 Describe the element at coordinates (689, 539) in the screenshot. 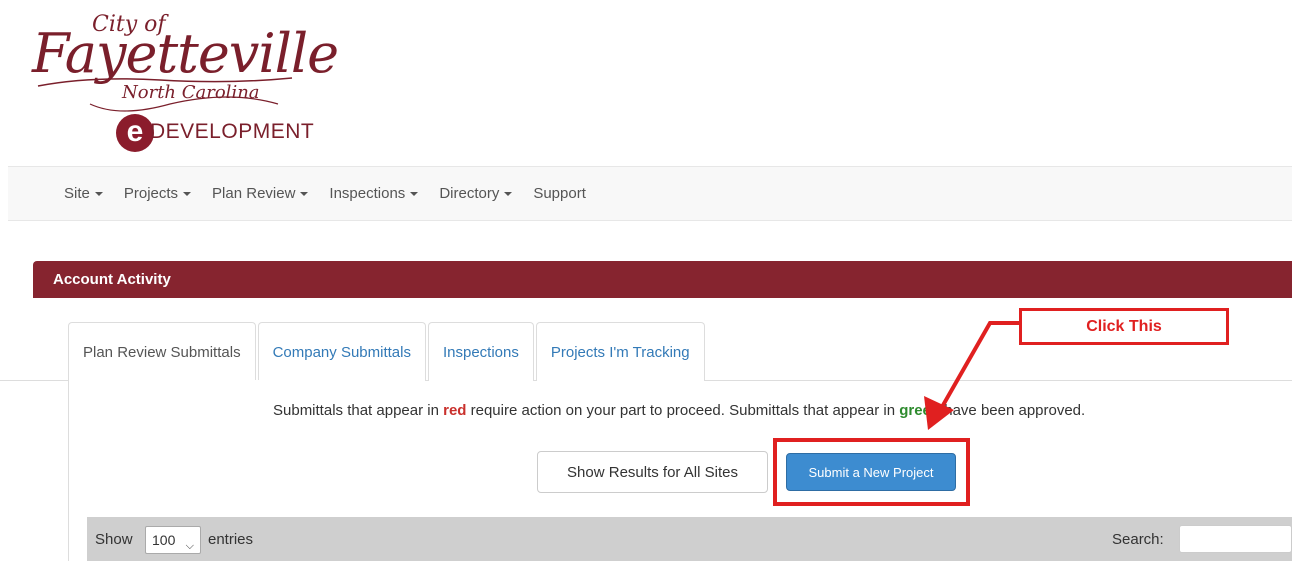

I see `table-toolbar: Show 100 ⌵ entries Search:` at that location.